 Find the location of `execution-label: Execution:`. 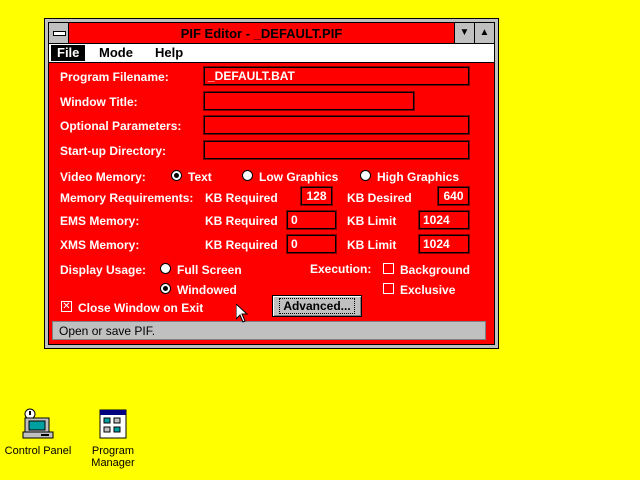

execution-label: Execution: is located at coordinates (341, 269).